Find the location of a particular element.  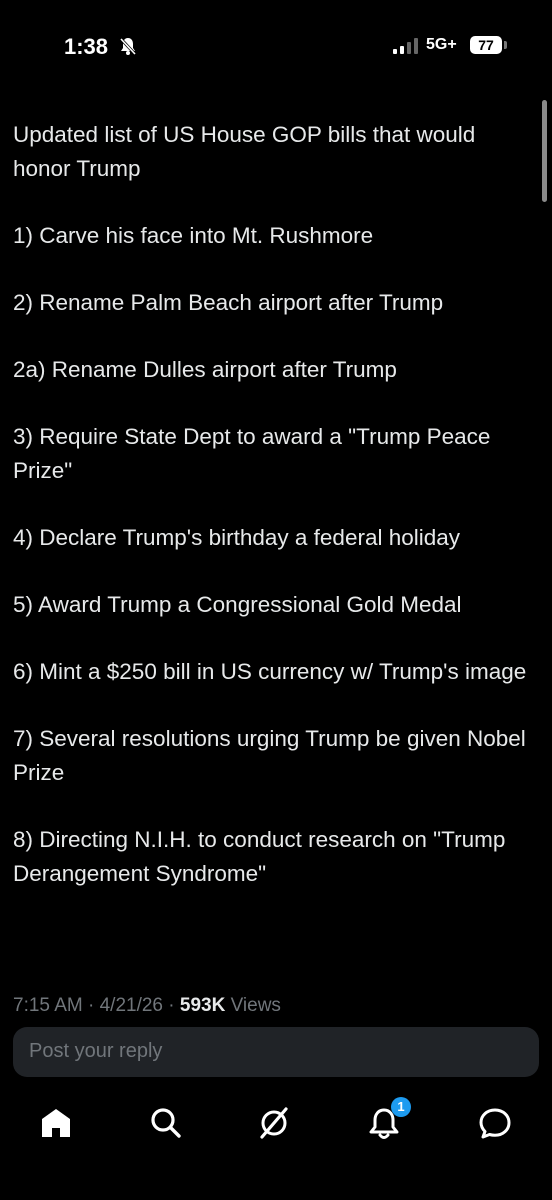

messages-icon is located at coordinates (495, 1123).